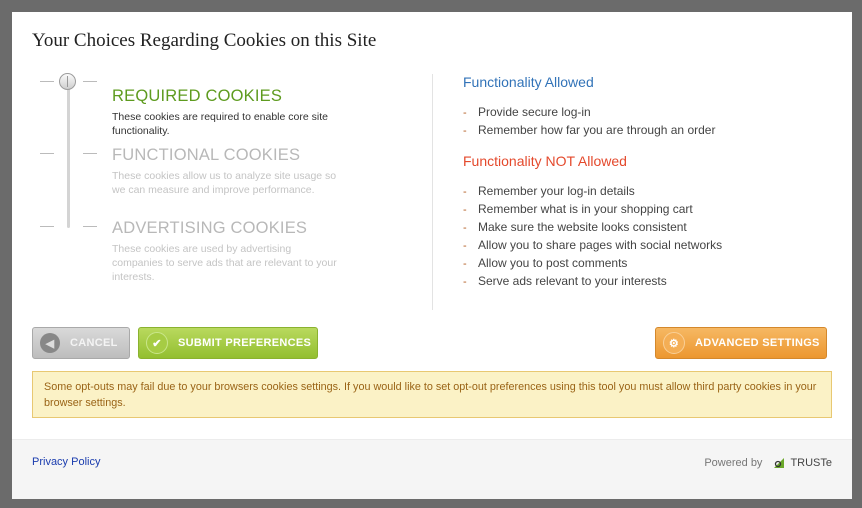 The image size is (862, 508). What do you see at coordinates (653, 191) in the screenshot?
I see `list-item: - Remember your log-in details` at bounding box center [653, 191].